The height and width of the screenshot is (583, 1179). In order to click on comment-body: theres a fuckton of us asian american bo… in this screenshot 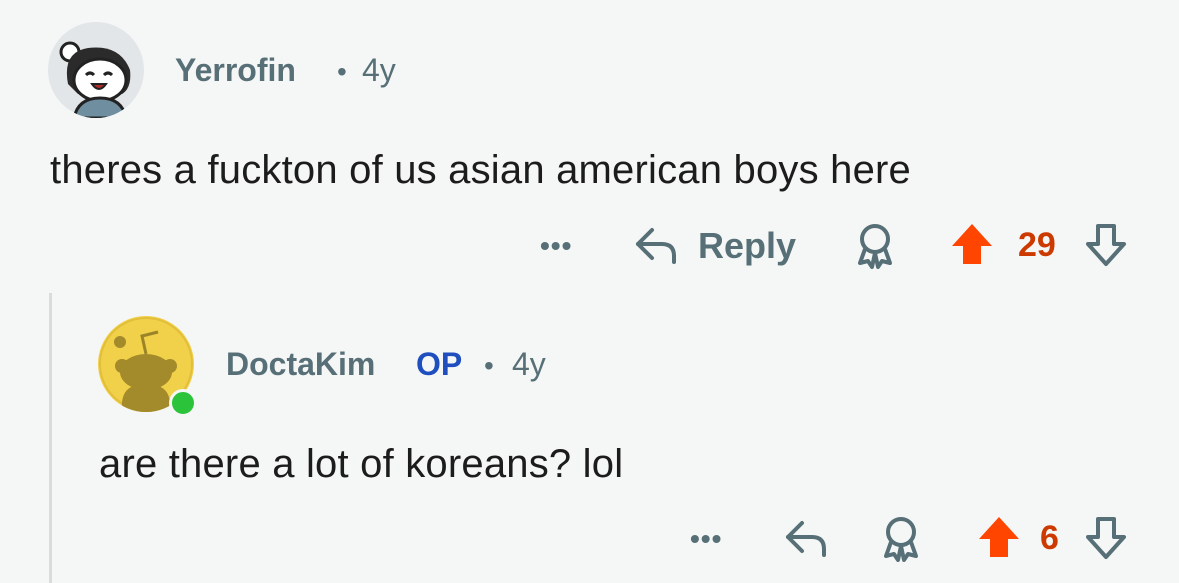, I will do `click(480, 170)`.